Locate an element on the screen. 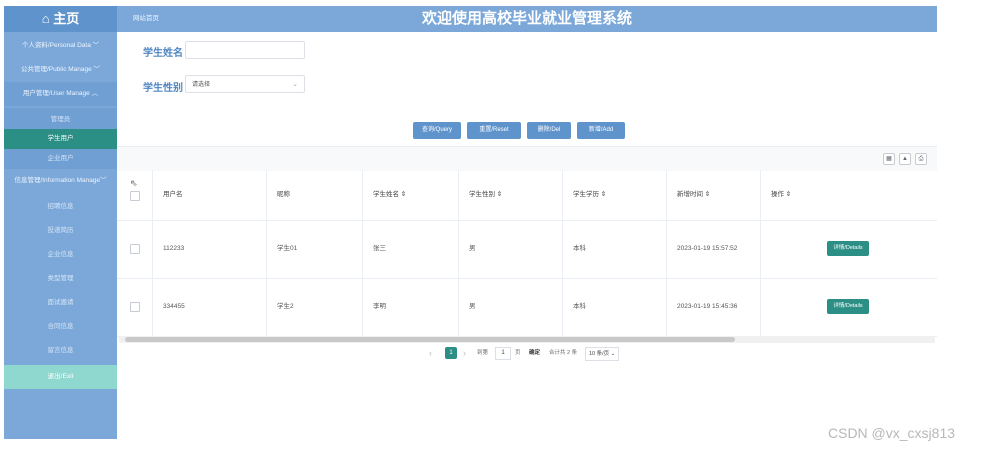 The image size is (989, 453). sidebar-item-interview: 面试邀请 is located at coordinates (60, 303).